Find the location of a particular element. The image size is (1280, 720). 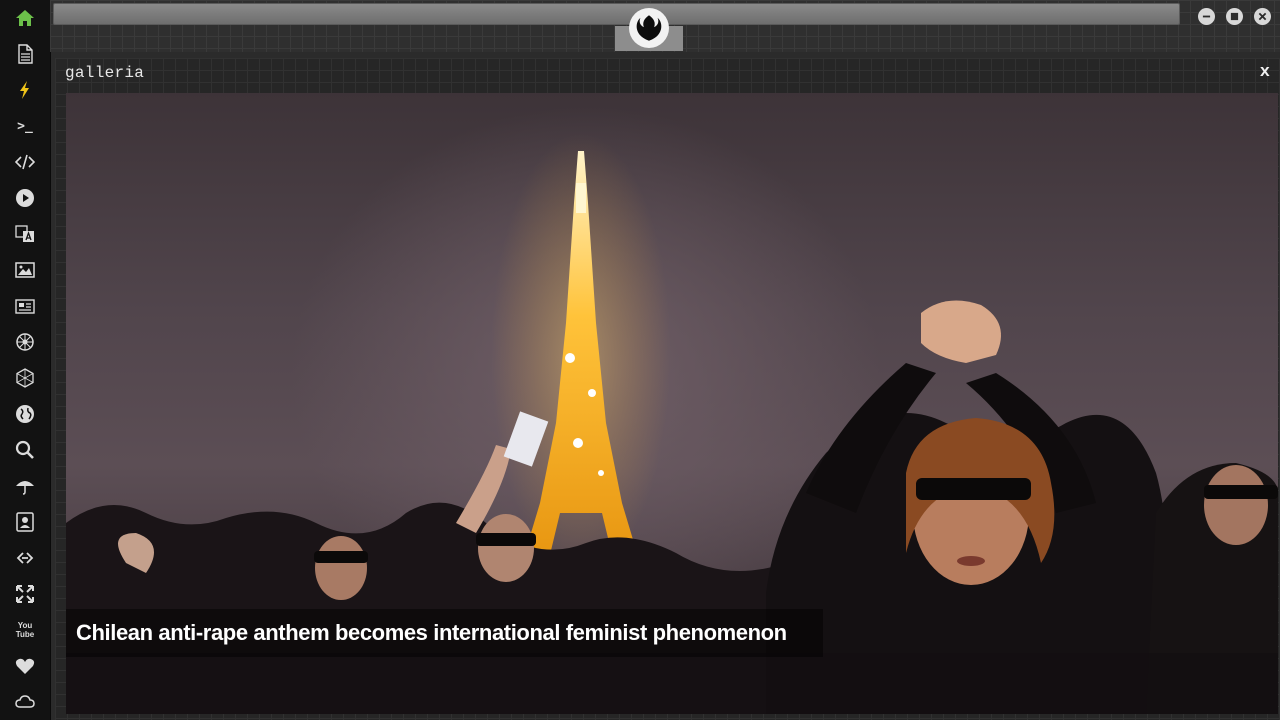

fullscreen-icon is located at coordinates (25, 594).